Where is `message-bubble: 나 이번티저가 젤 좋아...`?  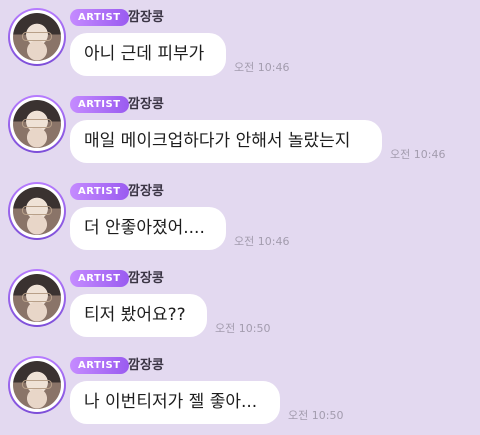
message-bubble: 나 이번티저가 젤 좋아... is located at coordinates (175, 402).